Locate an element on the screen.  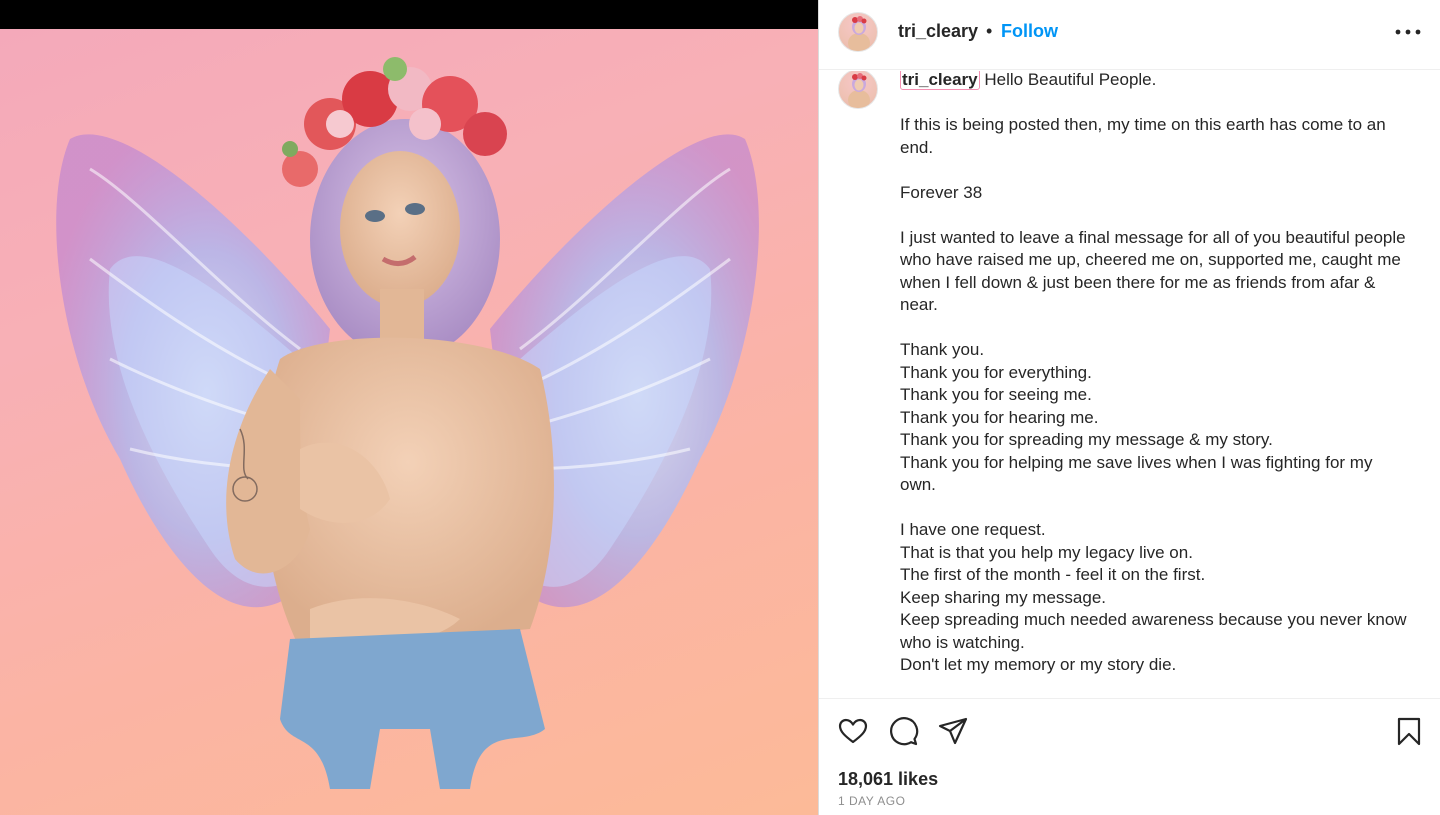
caption-line: Keep sharing my message. is located at coordinates (1003, 597).